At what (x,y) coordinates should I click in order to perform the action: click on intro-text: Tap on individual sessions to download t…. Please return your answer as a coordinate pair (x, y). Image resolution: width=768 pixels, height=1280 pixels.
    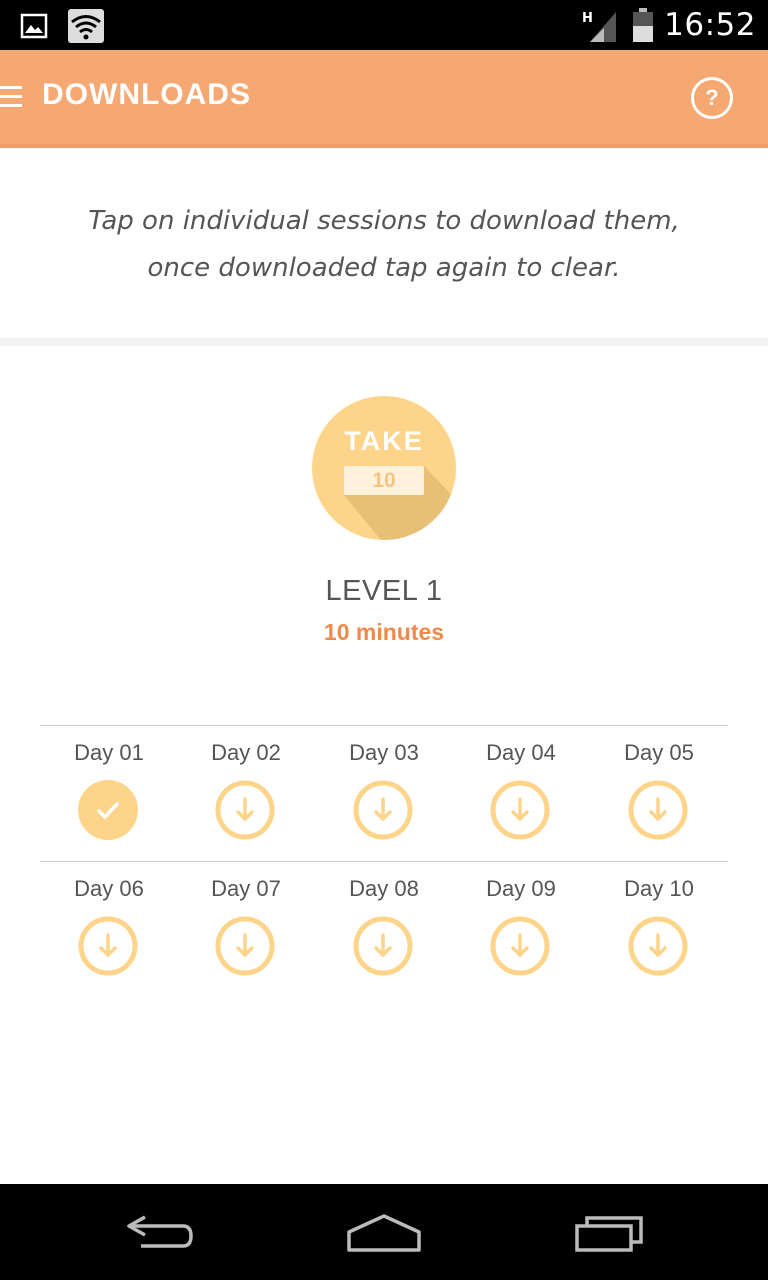
    Looking at the image, I should click on (384, 244).